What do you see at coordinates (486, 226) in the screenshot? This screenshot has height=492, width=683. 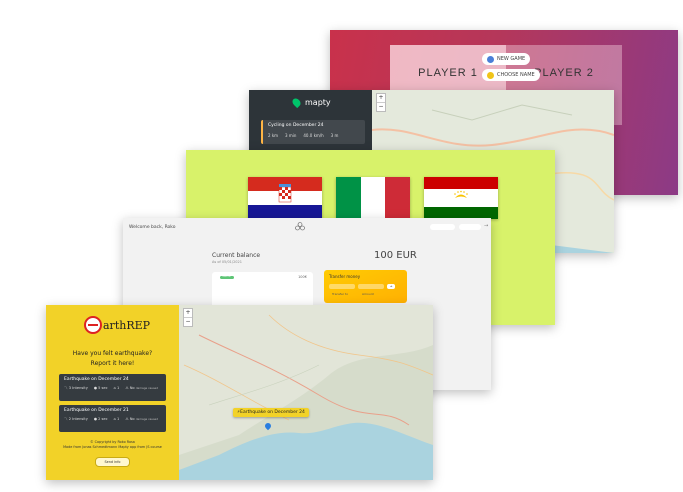 I see `login-arrow-icon: →` at bounding box center [486, 226].